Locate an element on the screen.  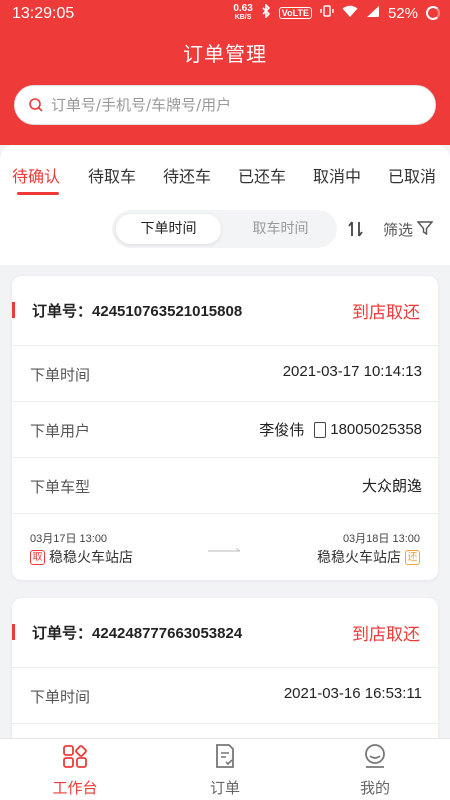
sort-segment: 下单时间 取车时间 is located at coordinates (224, 229).